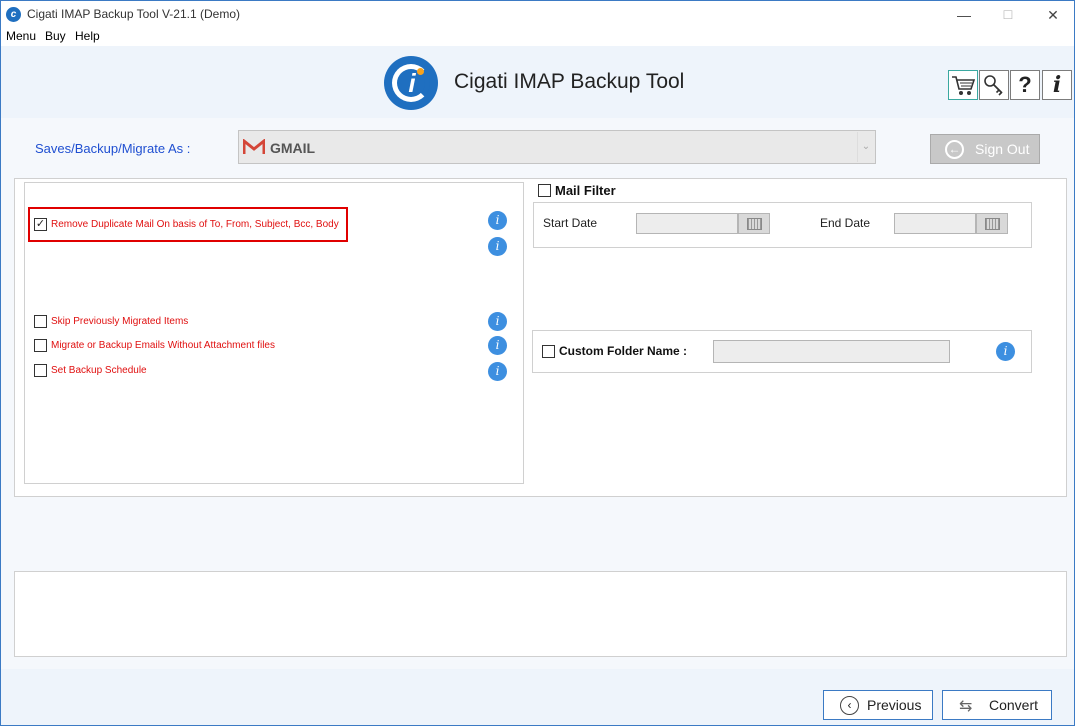 This screenshot has width=1075, height=726. Describe the element at coordinates (55, 36) in the screenshot. I see `menu-item-buy: Buy` at that location.